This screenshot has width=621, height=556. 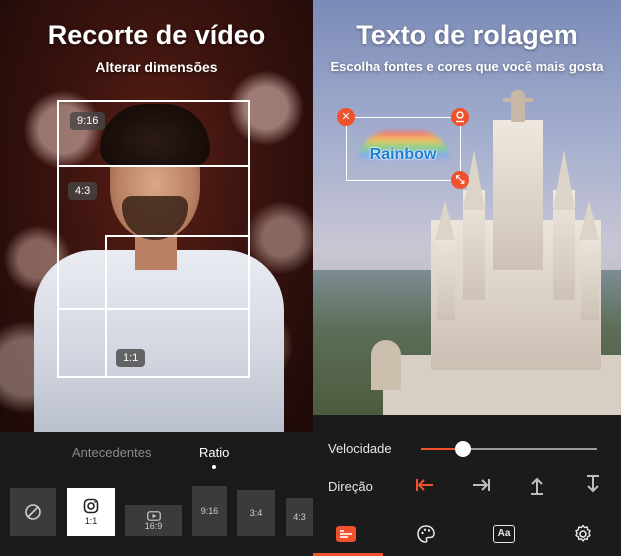 I want to click on direction-down-button, so click(x=593, y=487).